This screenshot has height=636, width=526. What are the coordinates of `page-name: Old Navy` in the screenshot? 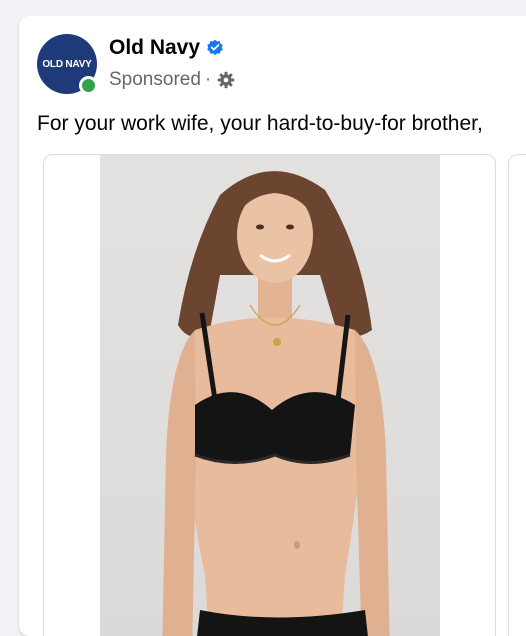 It's located at (155, 47).